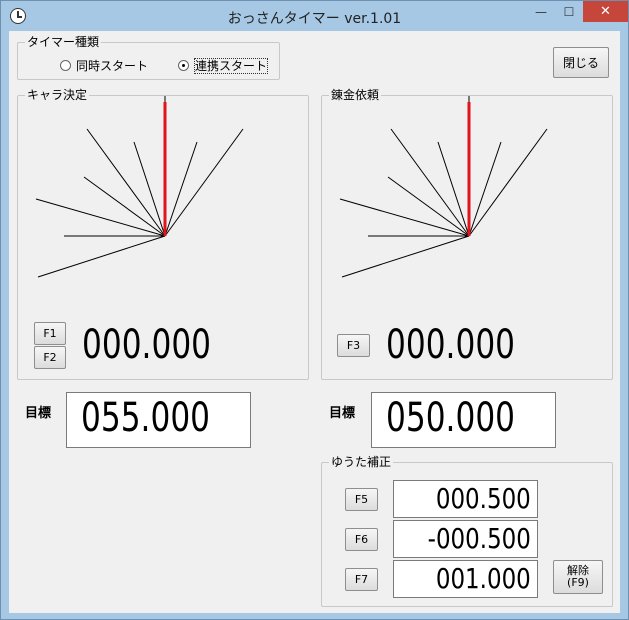 This screenshot has height=620, width=629. What do you see at coordinates (50, 357) in the screenshot?
I see `f2-button: F2` at bounding box center [50, 357].